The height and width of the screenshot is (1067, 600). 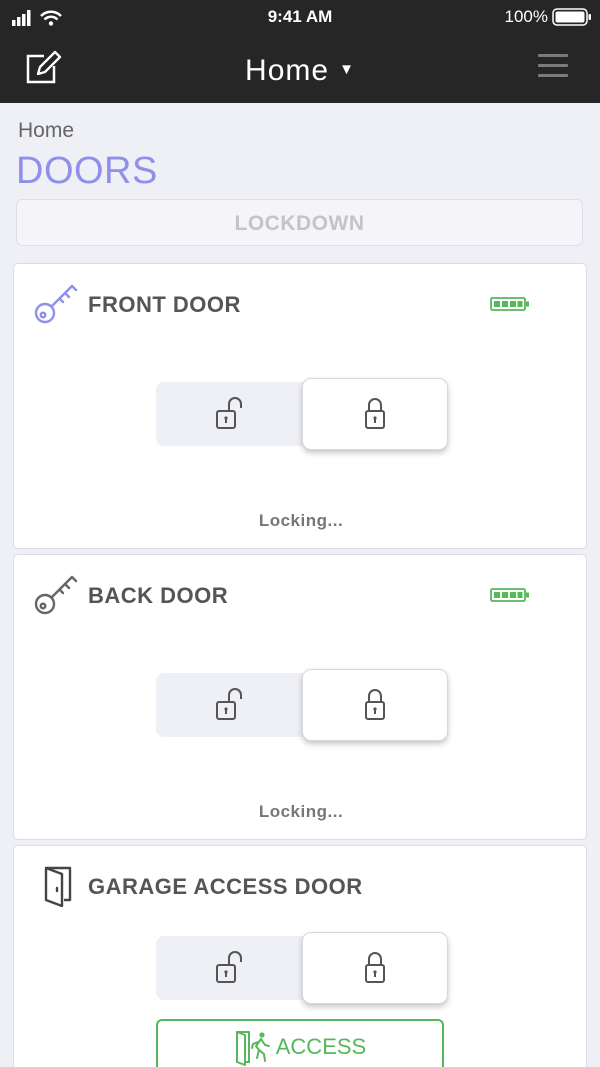 I want to click on access-button: ACCESS, so click(x=300, y=1043).